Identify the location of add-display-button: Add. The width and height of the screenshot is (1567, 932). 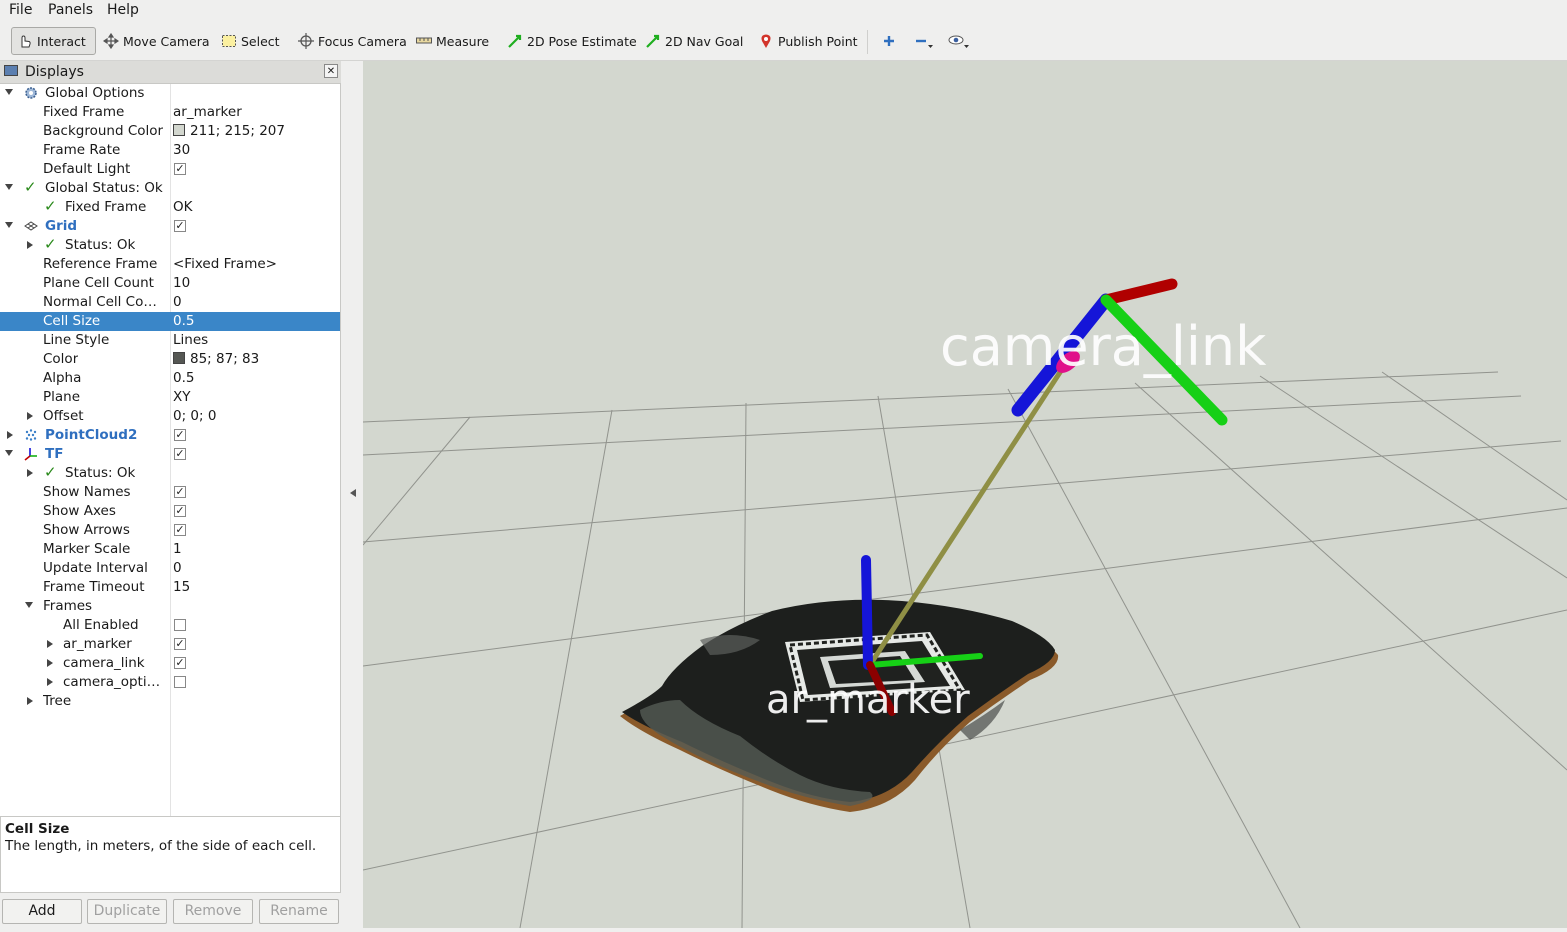
(42, 911).